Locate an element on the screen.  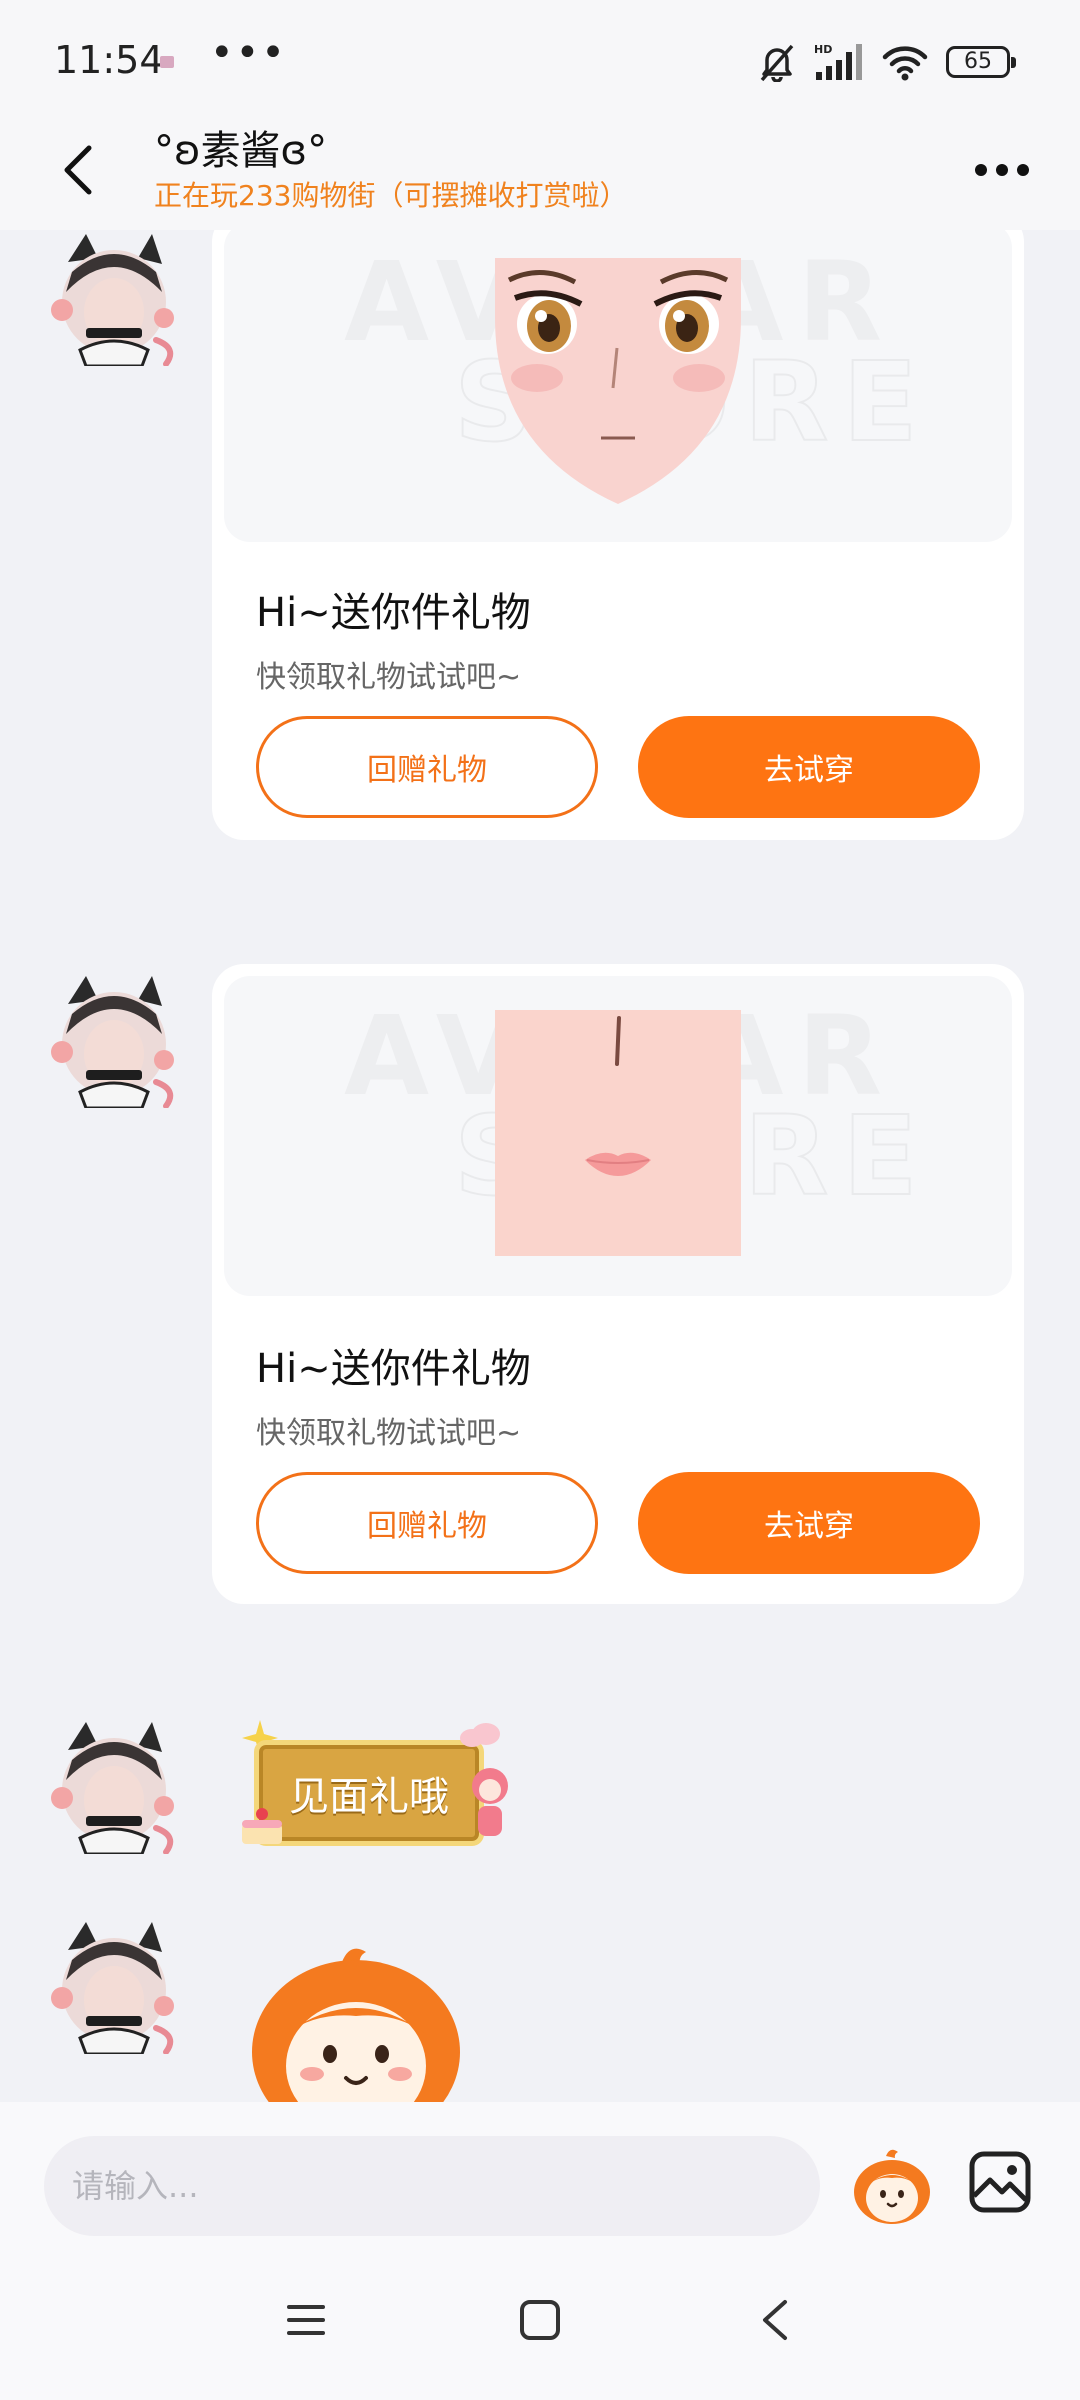
welcome-gift-sticker: 见面礼哦 is located at coordinates (376, 1783).